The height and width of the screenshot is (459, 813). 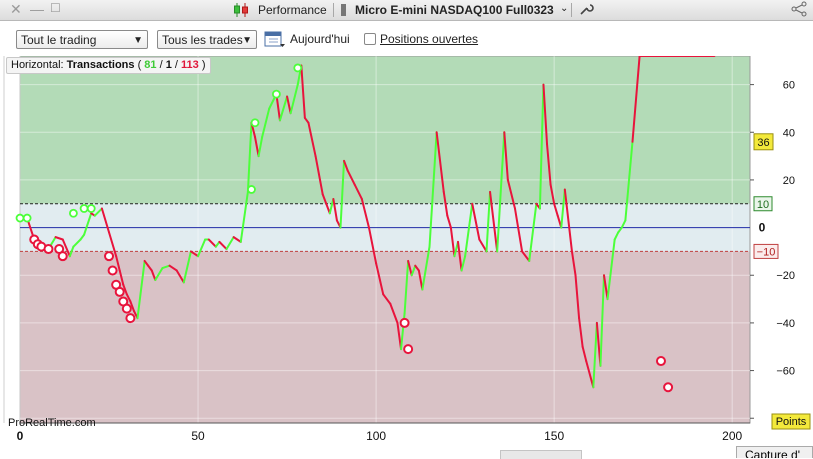 What do you see at coordinates (16, 9) in the screenshot?
I see `close-icon: ✕` at bounding box center [16, 9].